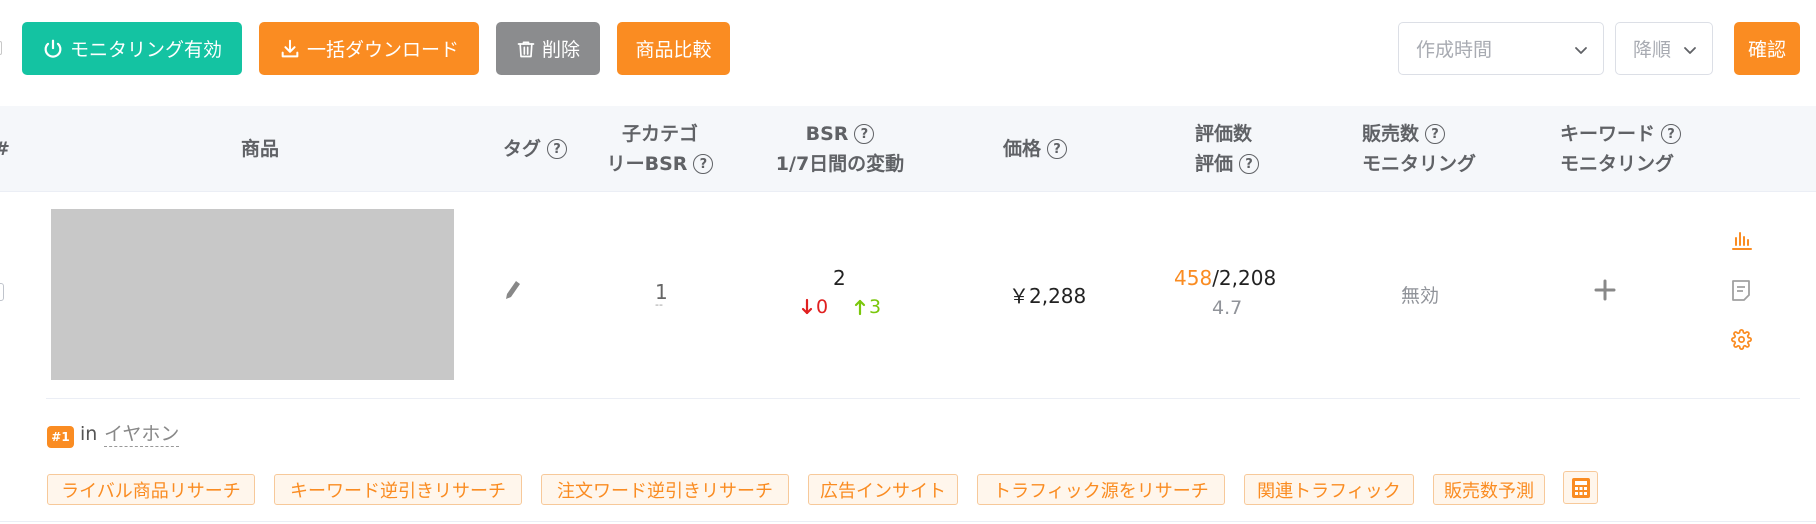 The width and height of the screenshot is (1816, 524). What do you see at coordinates (1454, 50) in the screenshot?
I see `sort-field-placeholder: 作成時間` at bounding box center [1454, 50].